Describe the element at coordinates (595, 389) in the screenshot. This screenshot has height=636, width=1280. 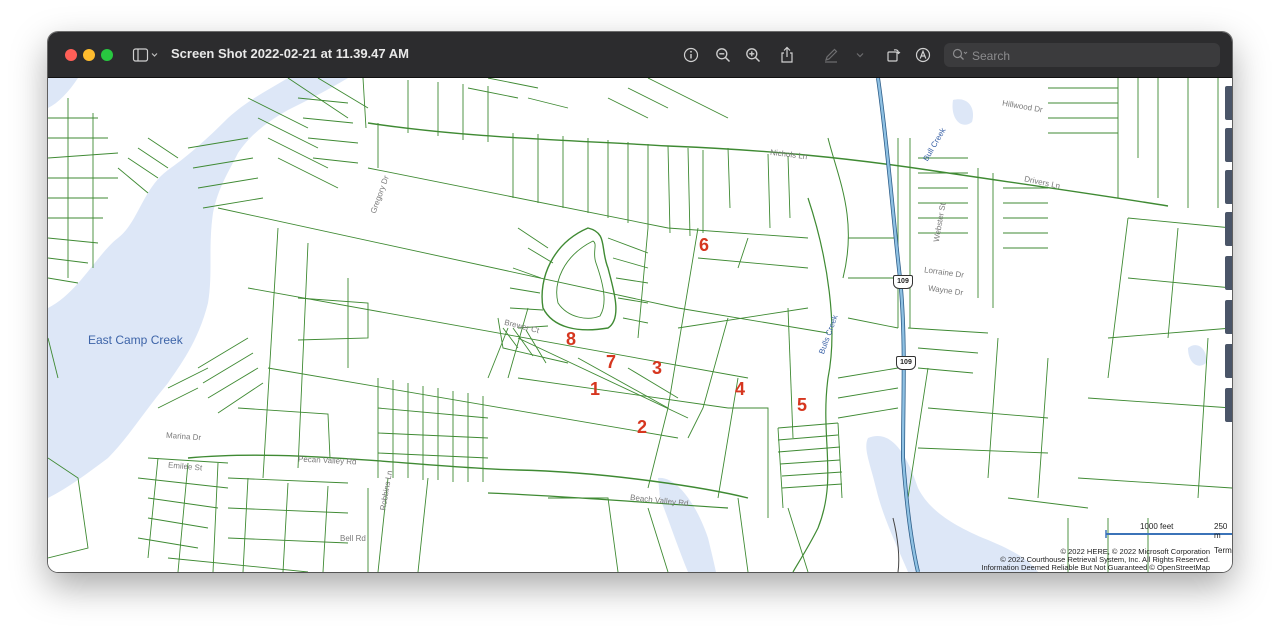
I see `parcel-number-1: 1` at that location.